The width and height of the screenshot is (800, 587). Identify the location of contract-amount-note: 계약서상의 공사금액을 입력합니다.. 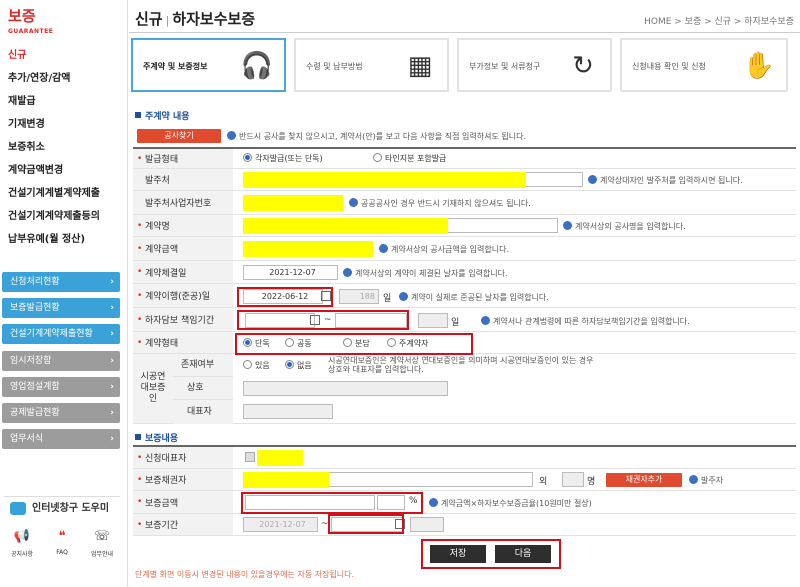
(444, 249).